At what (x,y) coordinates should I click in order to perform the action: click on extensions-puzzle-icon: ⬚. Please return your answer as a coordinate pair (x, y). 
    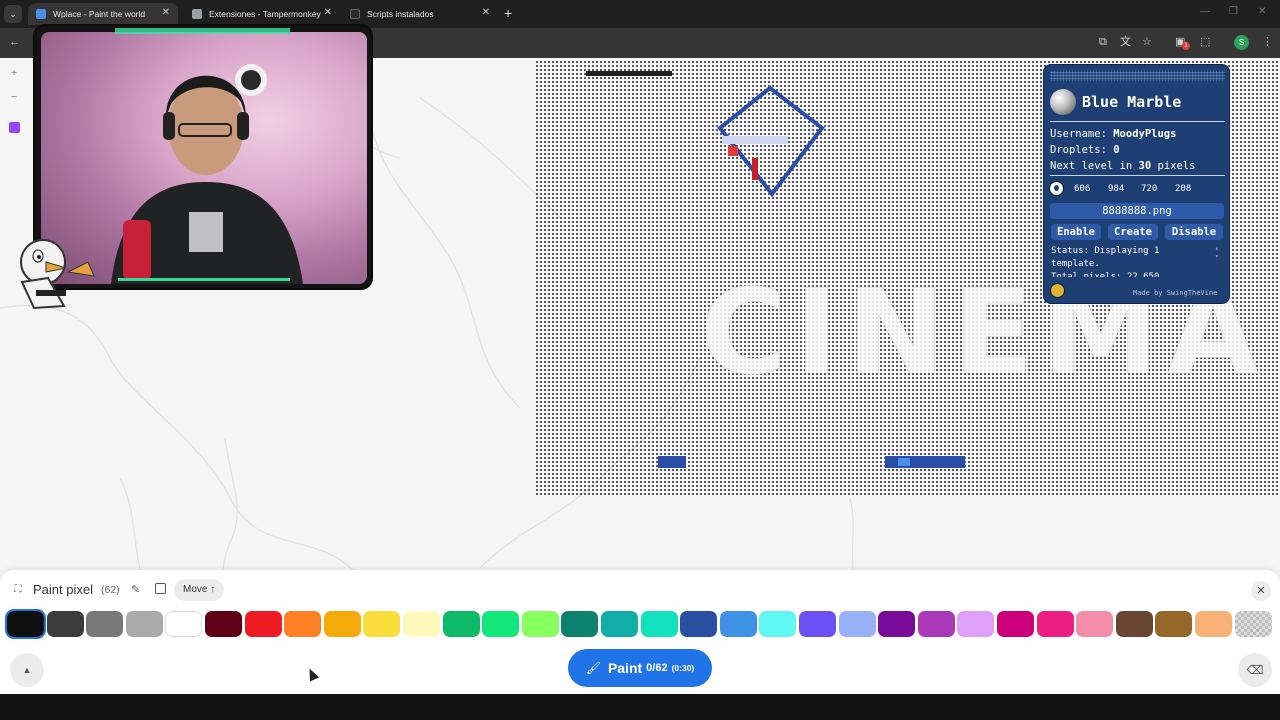
    Looking at the image, I should click on (1205, 42).